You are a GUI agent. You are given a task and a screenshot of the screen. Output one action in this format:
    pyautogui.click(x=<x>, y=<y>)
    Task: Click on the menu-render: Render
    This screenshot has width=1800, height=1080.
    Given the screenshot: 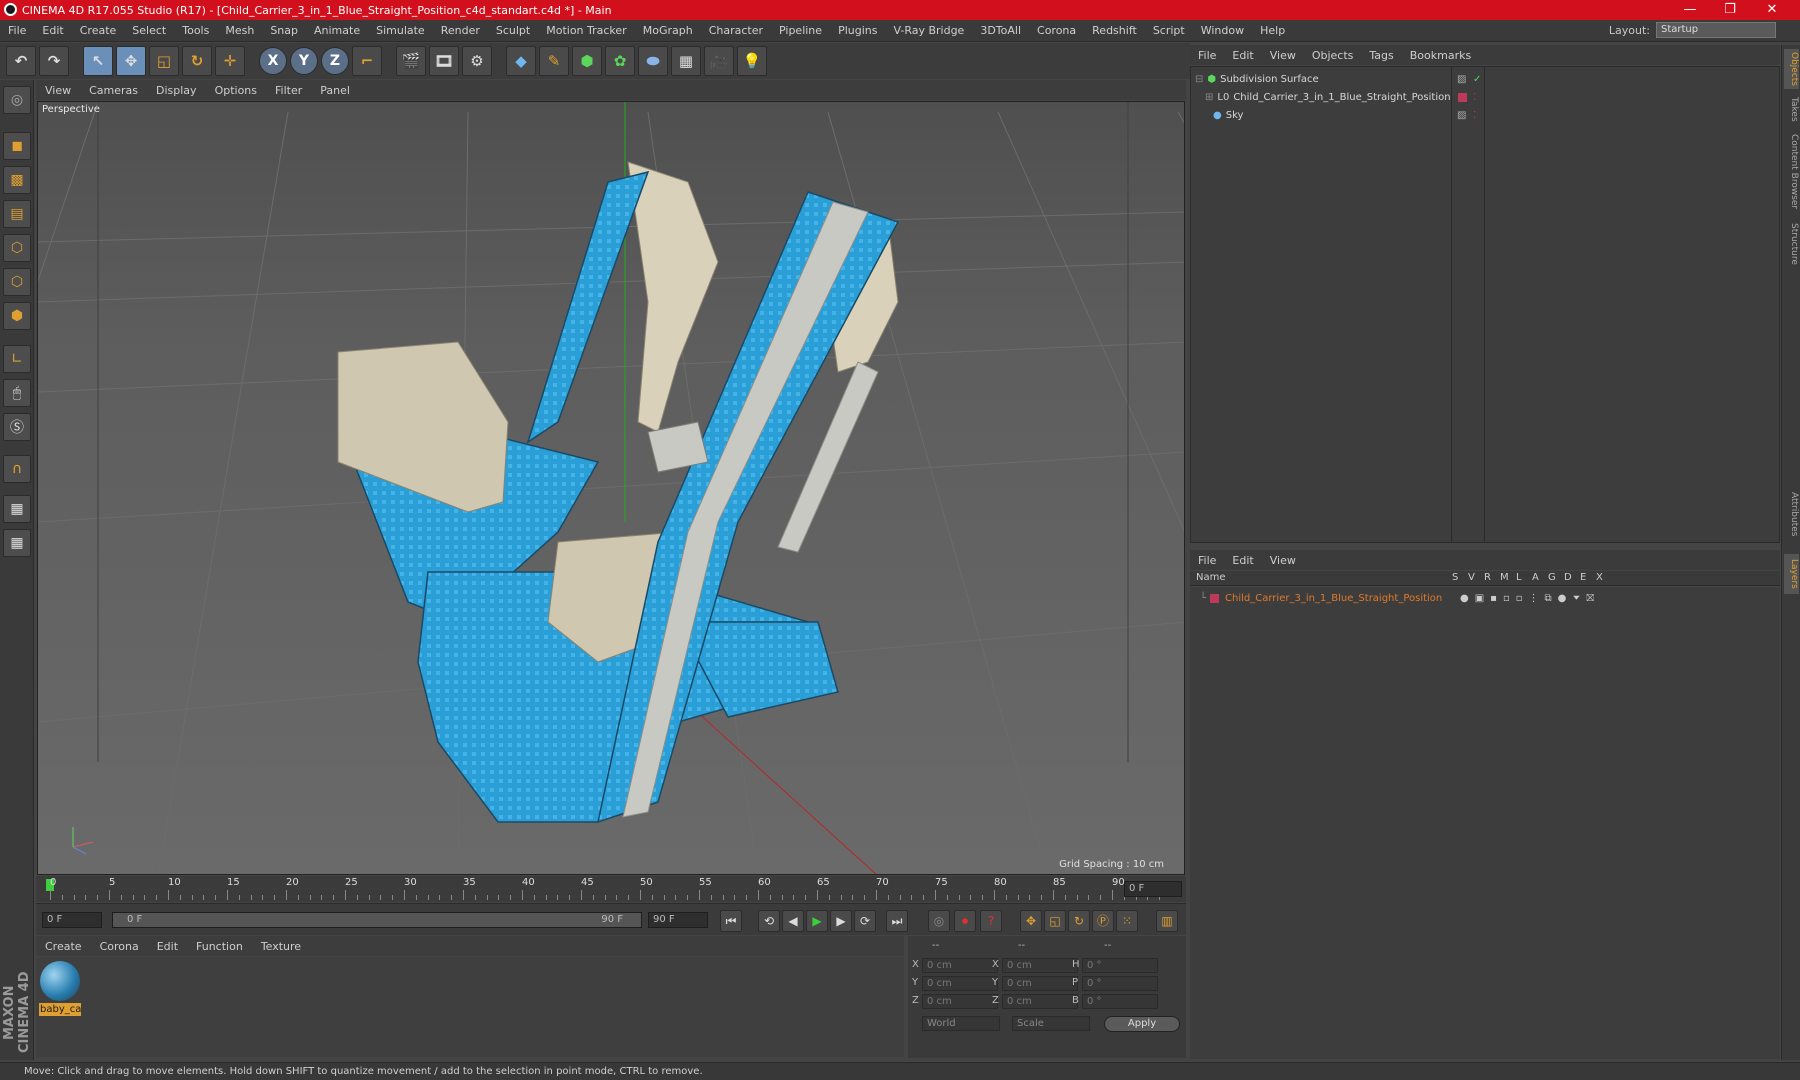 What is the action you would take?
    pyautogui.click(x=460, y=30)
    